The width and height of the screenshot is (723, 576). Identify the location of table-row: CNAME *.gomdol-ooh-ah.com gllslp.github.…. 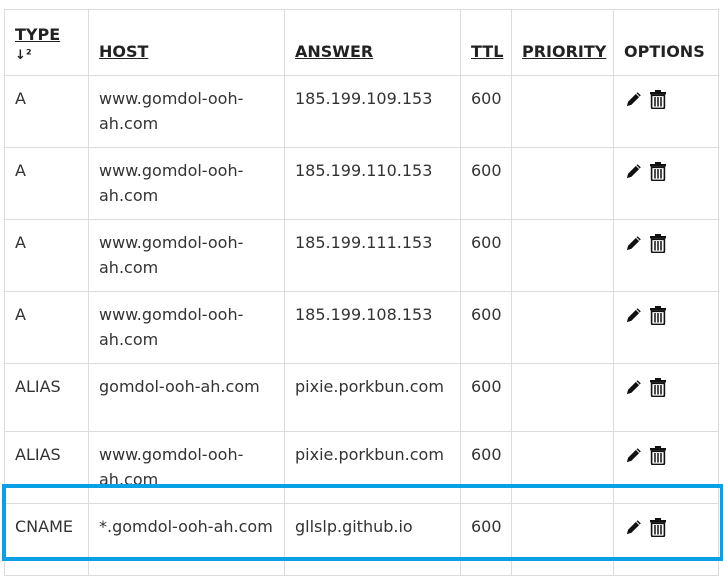
(361, 539).